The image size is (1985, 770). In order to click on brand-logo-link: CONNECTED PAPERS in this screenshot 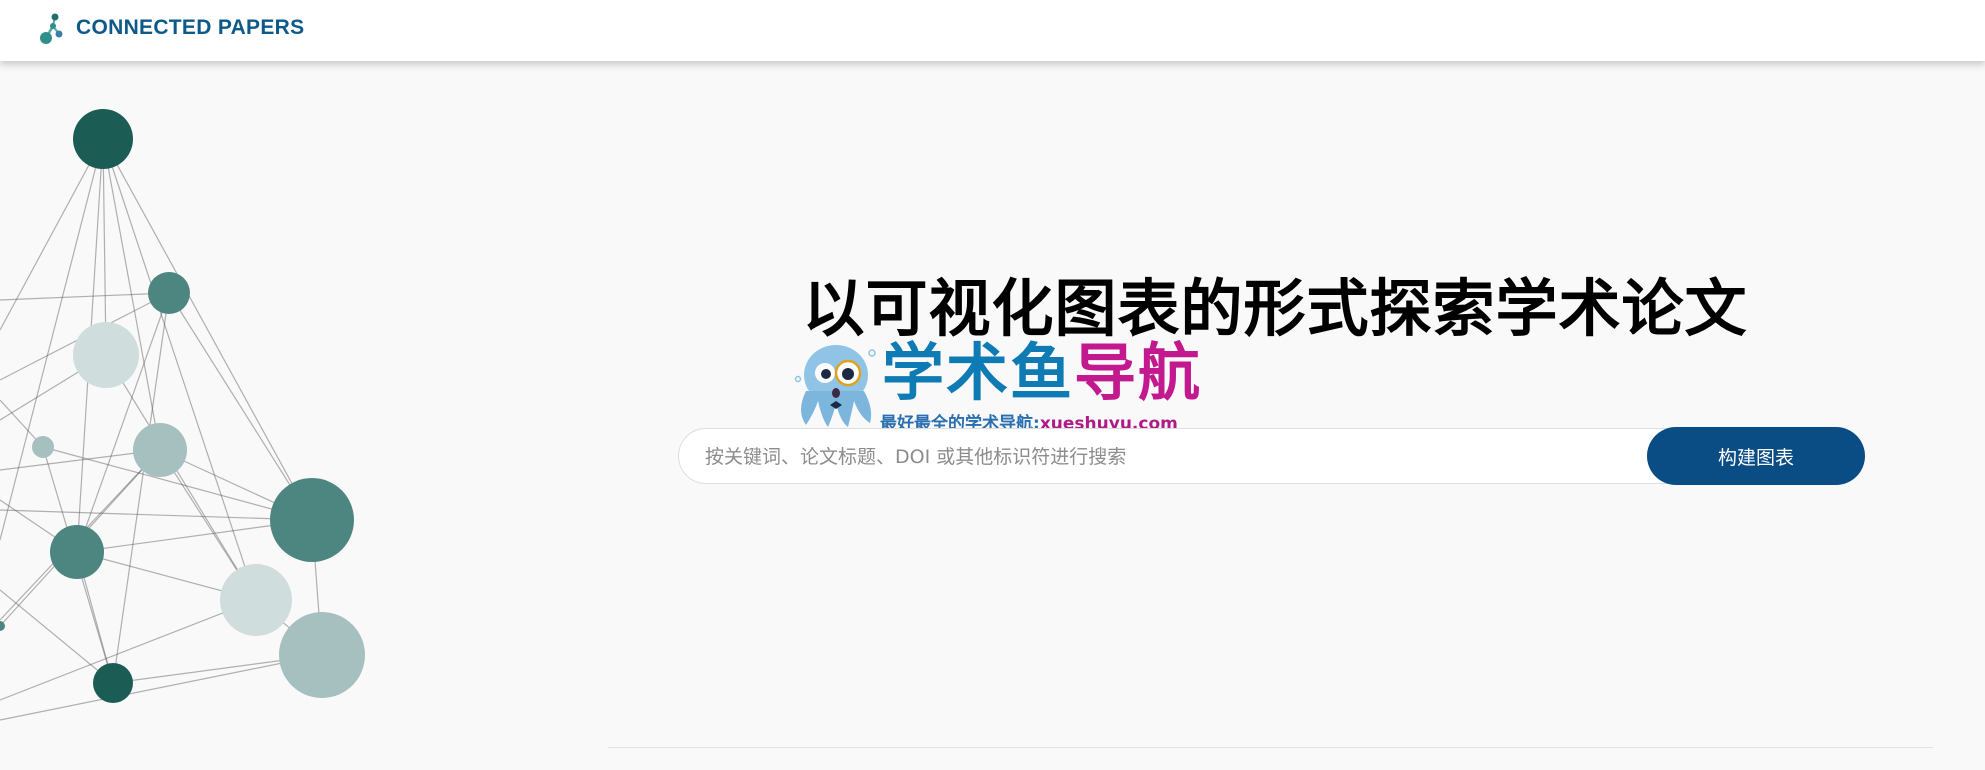, I will do `click(171, 28)`.